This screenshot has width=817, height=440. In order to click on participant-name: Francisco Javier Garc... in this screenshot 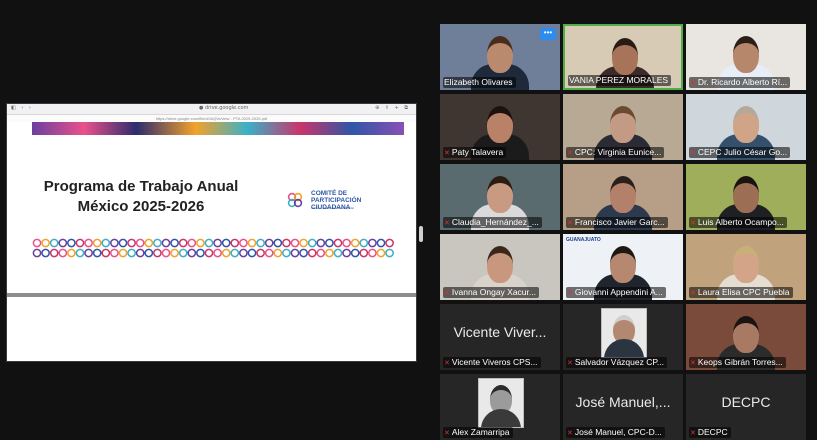, I will do `click(619, 222)`.